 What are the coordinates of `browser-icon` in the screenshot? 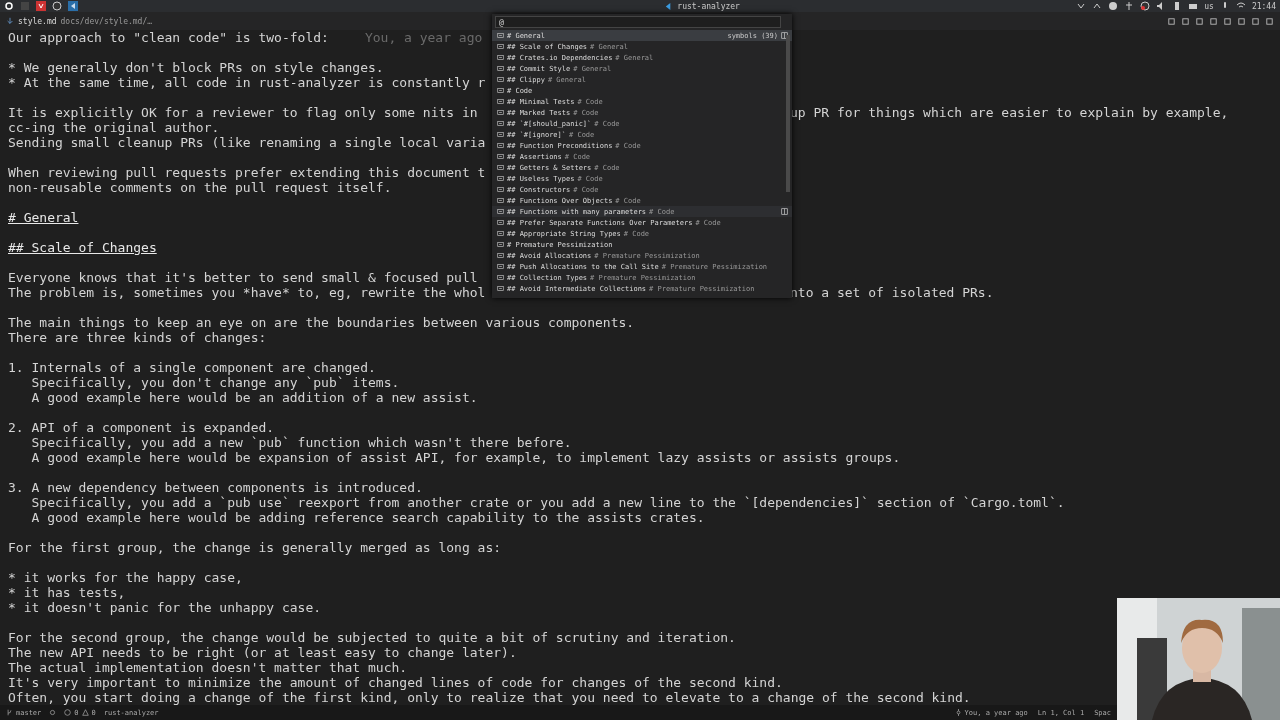 It's located at (41, 6).